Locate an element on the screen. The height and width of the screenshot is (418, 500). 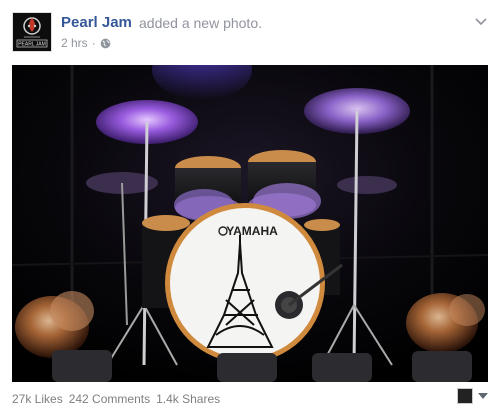
comments-count: 242 Comments is located at coordinates (109, 399).